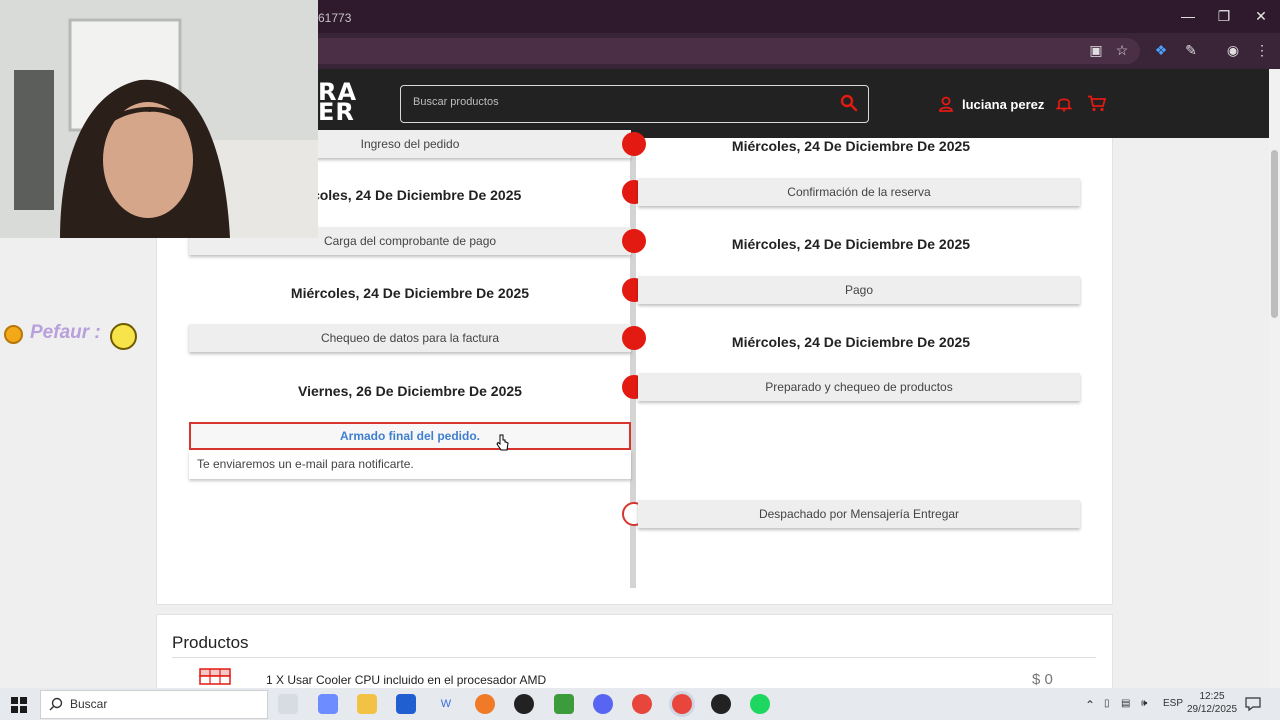 The width and height of the screenshot is (1280, 720). What do you see at coordinates (603, 704) in the screenshot?
I see `discord-icon` at bounding box center [603, 704].